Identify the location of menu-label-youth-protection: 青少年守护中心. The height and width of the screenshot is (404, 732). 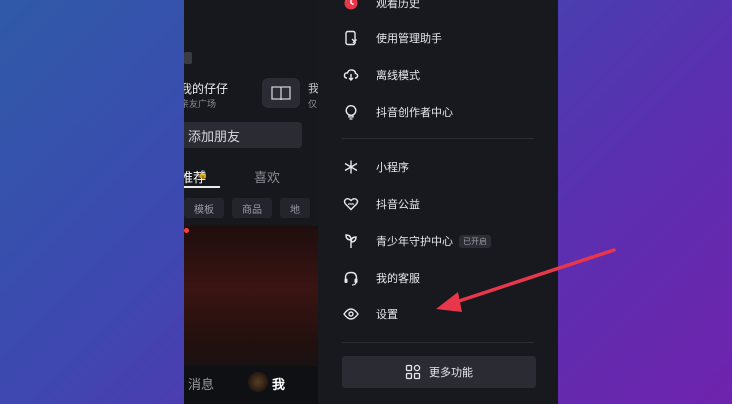
(414, 241).